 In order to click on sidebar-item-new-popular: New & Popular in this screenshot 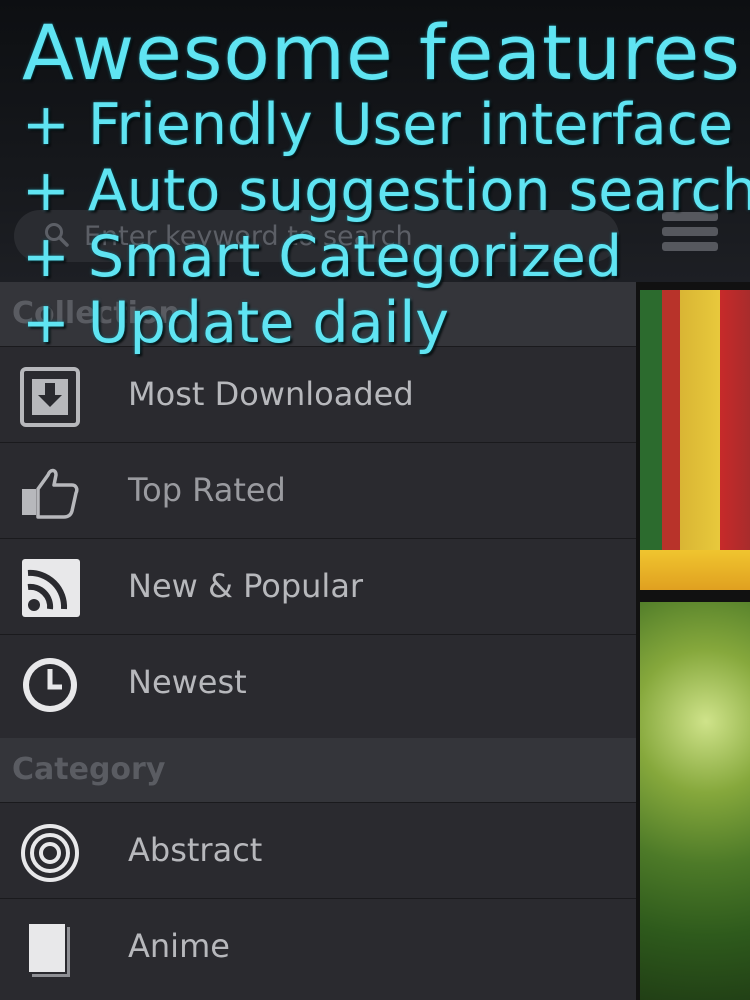, I will do `click(318, 586)`.